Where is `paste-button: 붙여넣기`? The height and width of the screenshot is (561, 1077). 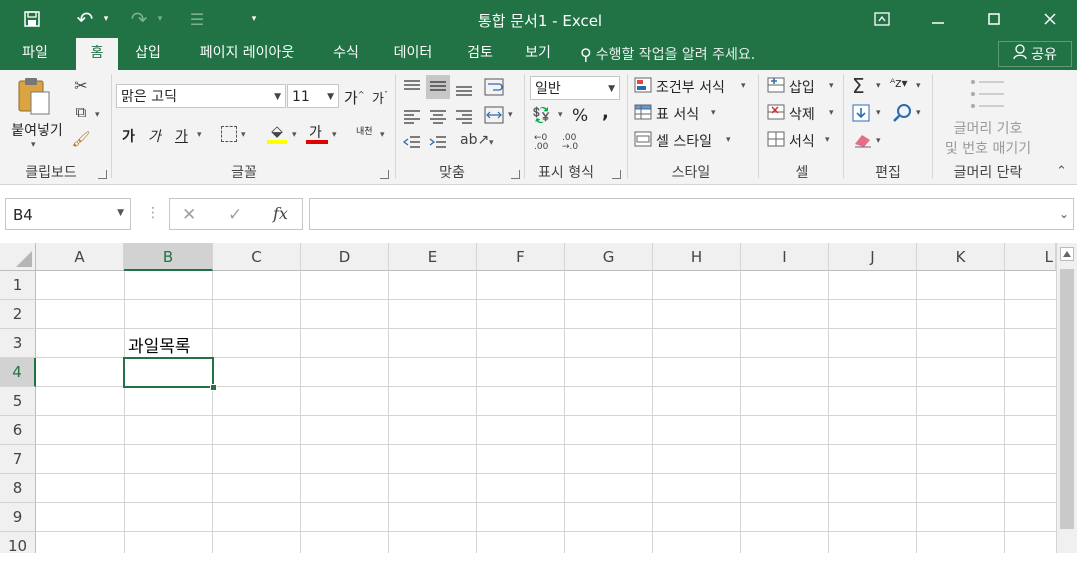 paste-button: 붙여넣기 is located at coordinates (37, 130).